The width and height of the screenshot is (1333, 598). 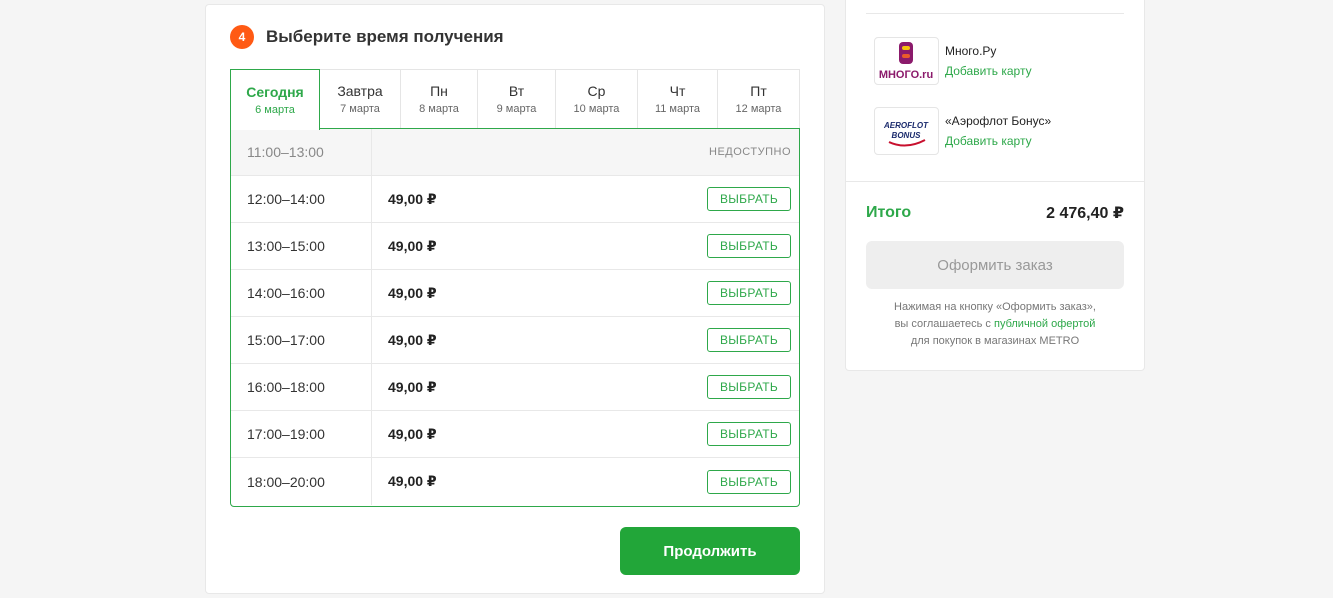 I want to click on step-header: 4 Выберите время получения, so click(x=367, y=37).